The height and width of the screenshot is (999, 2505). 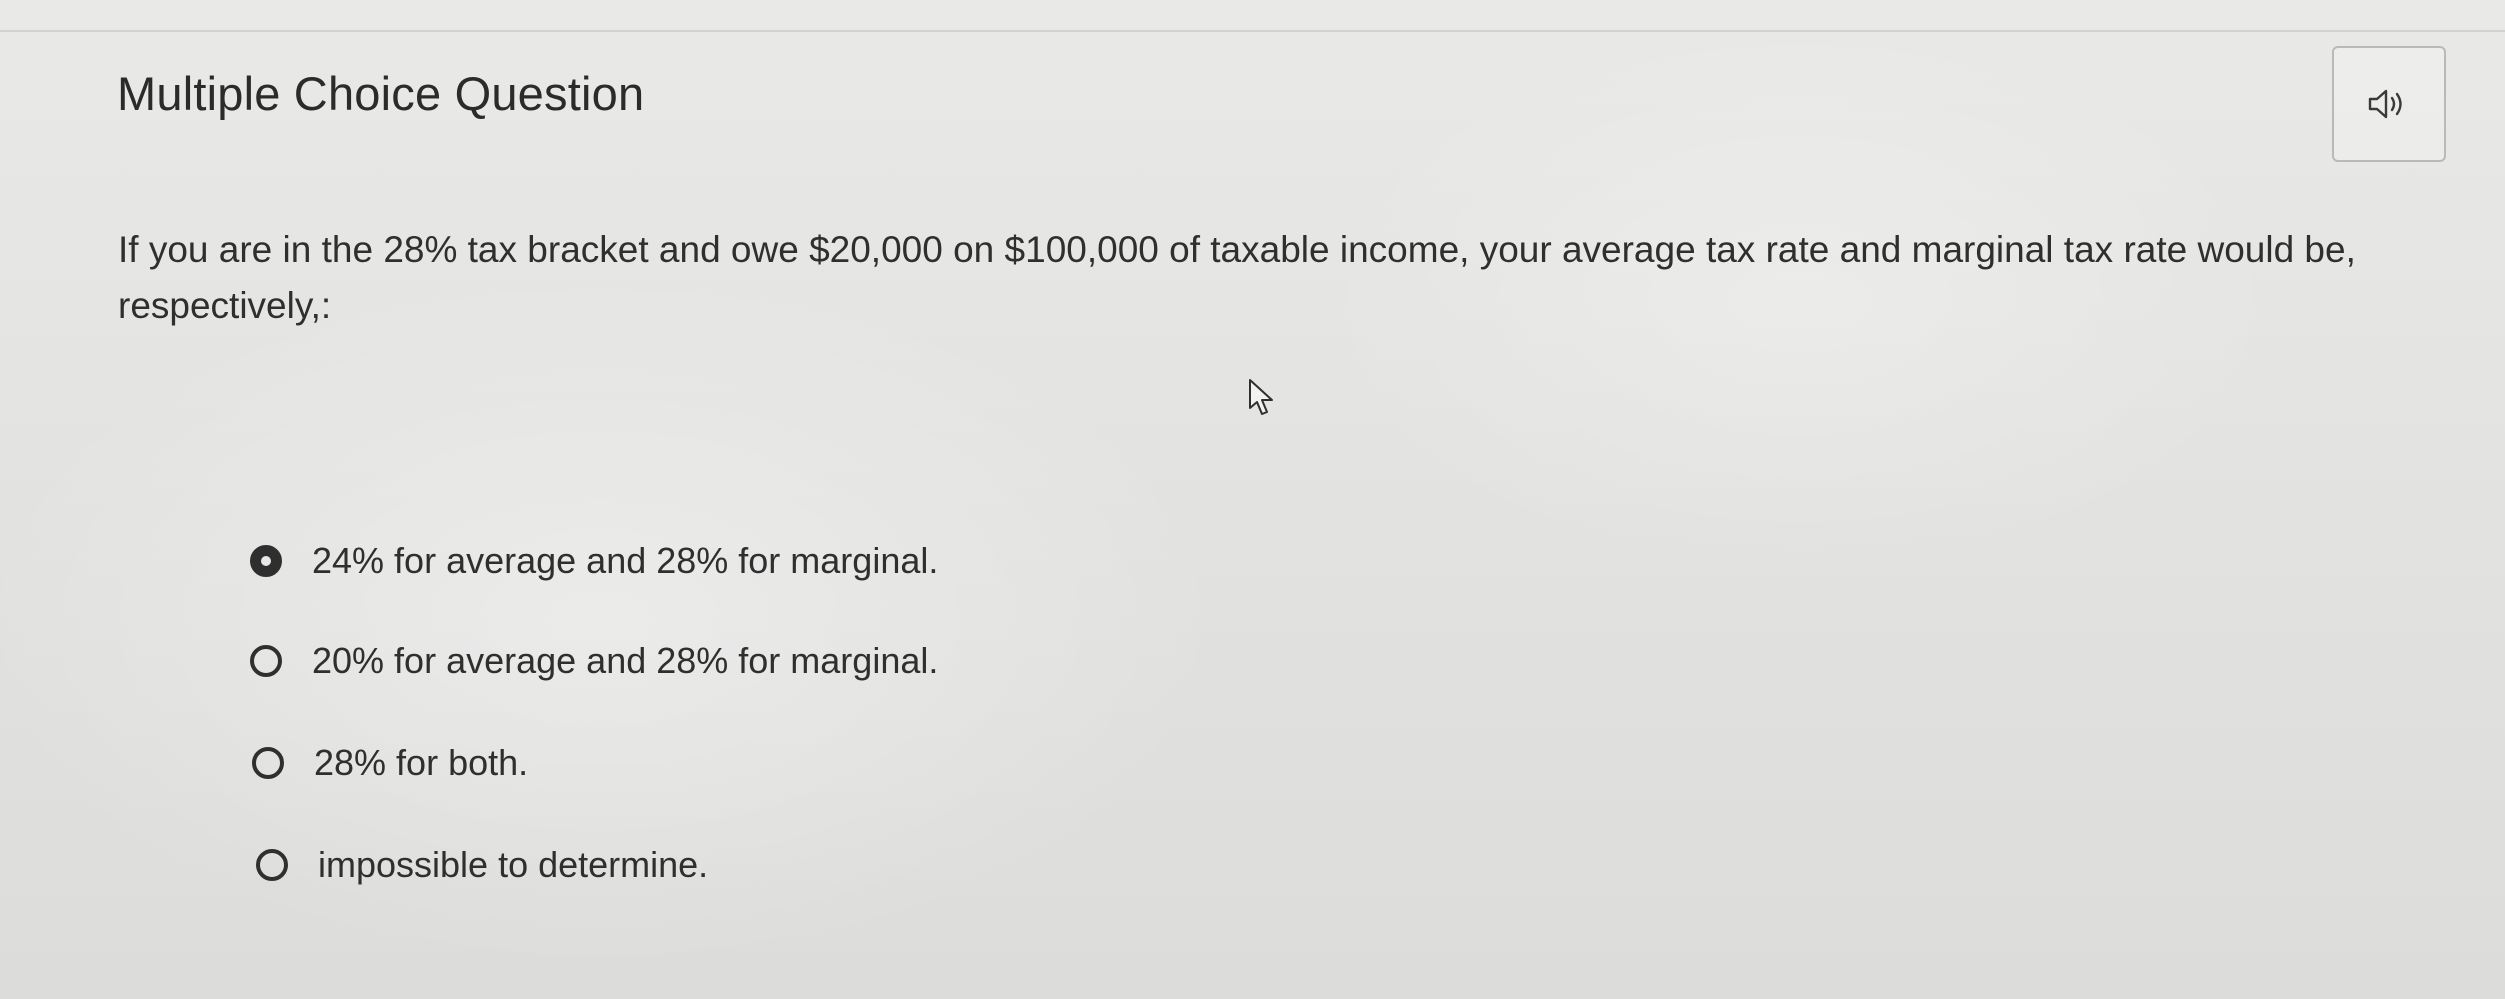 I want to click on answer-option-3: 28% for both., so click(x=390, y=763).